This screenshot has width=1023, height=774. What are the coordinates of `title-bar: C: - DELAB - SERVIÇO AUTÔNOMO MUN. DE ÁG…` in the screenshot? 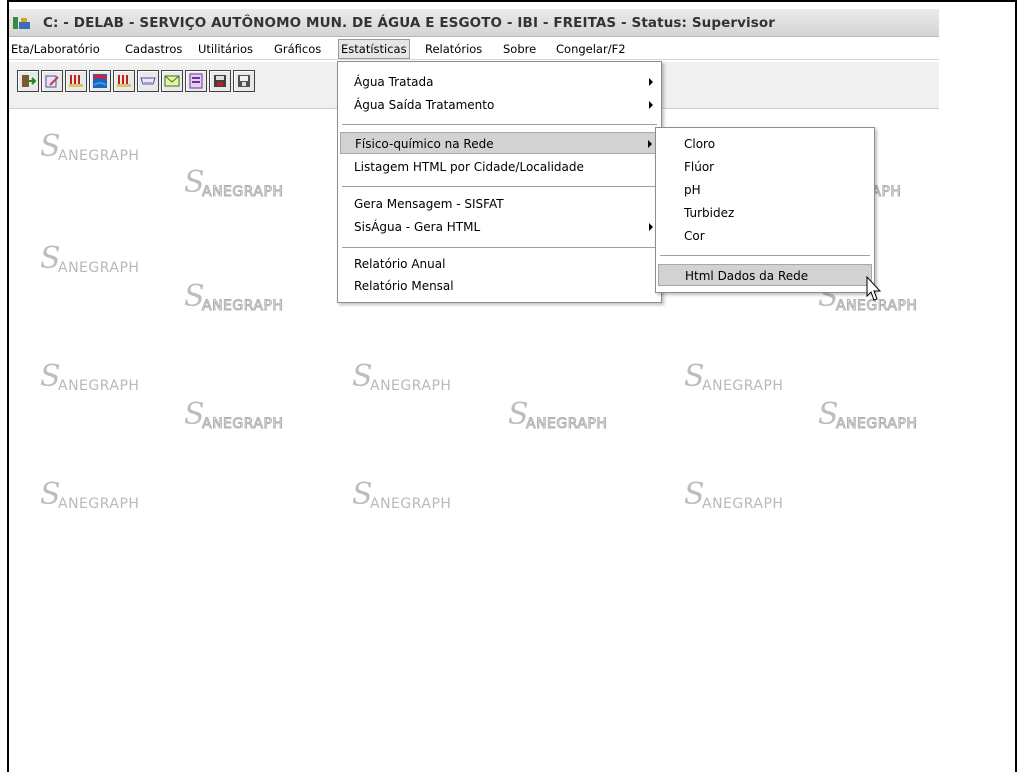 It's located at (474, 23).